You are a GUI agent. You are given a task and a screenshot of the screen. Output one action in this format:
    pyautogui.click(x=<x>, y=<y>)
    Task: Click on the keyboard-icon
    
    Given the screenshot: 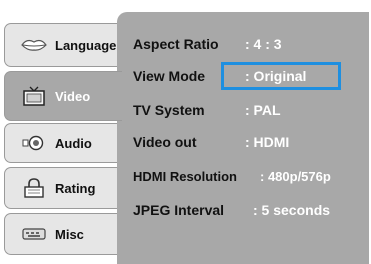 What is the action you would take?
    pyautogui.click(x=34, y=234)
    